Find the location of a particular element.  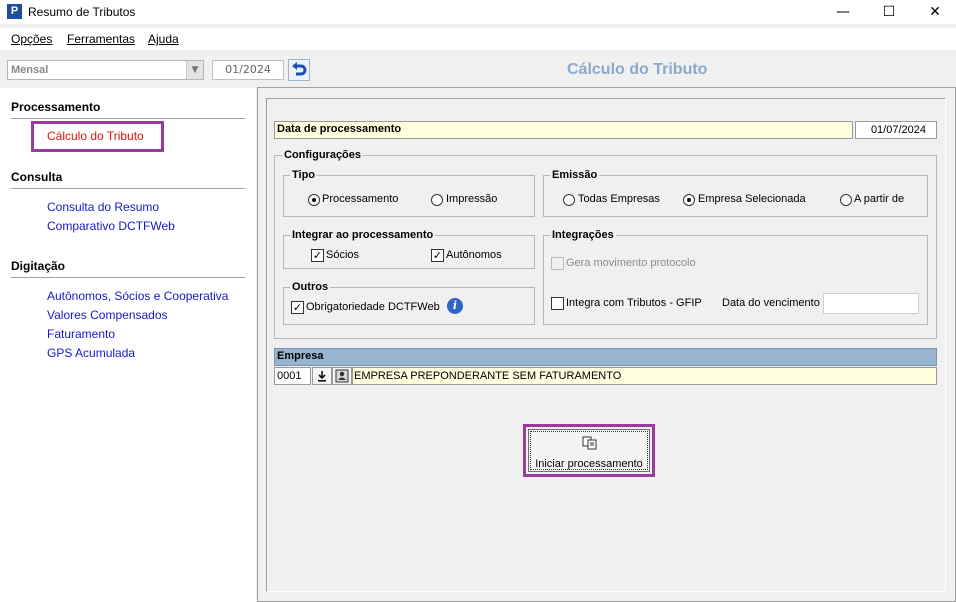

menu-ajuda-label: Ajuda is located at coordinates (163, 39).